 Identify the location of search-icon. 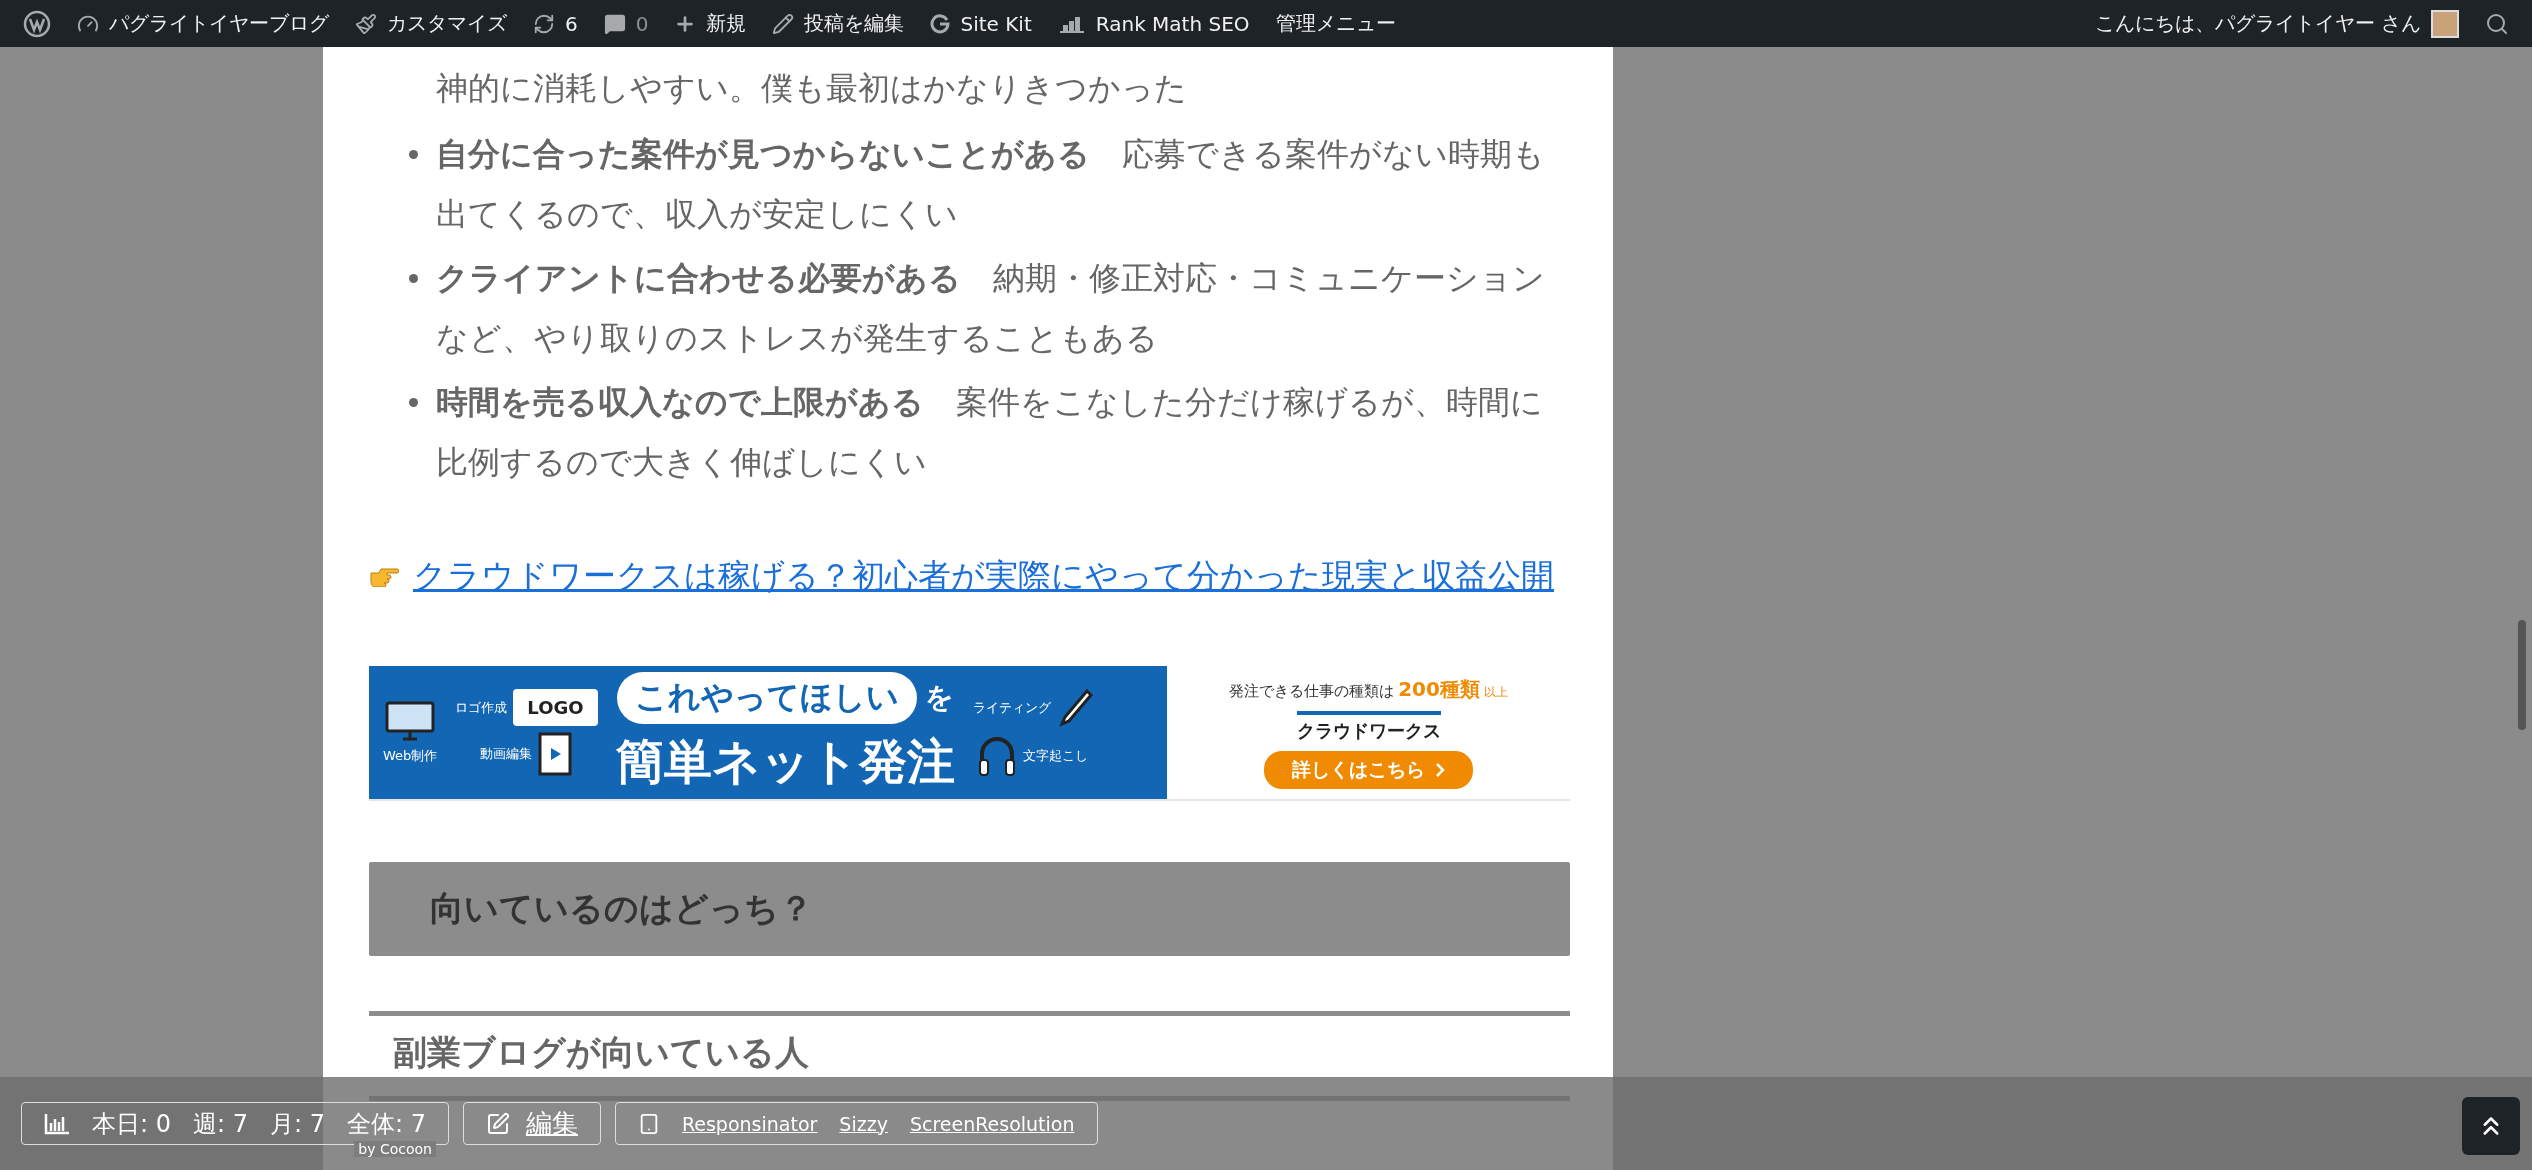
(2497, 23).